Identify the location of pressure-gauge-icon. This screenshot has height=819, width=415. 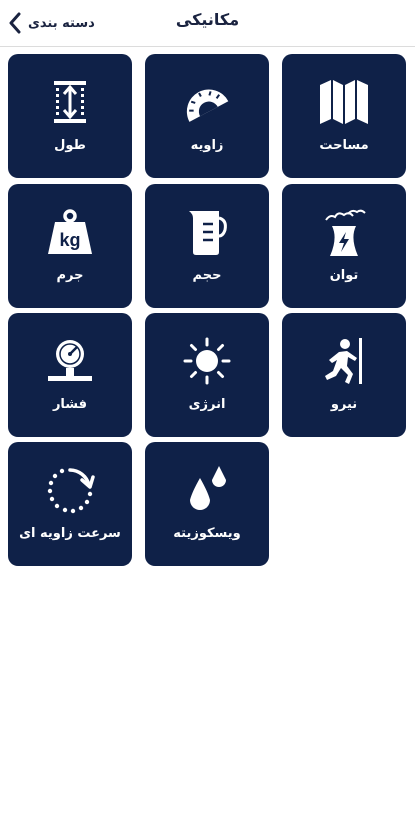
(70, 360).